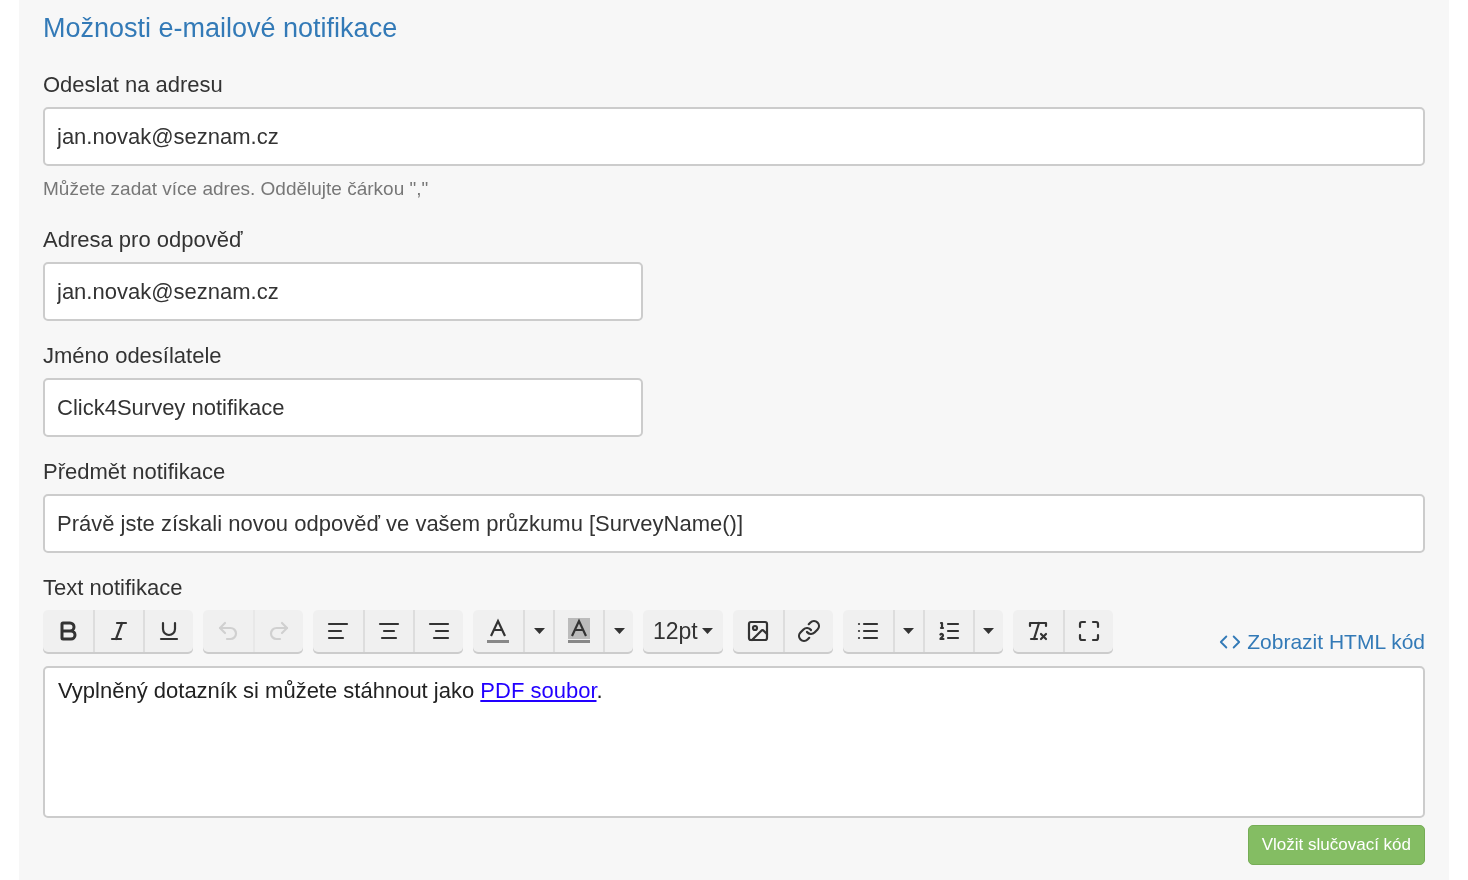 The height and width of the screenshot is (880, 1468). What do you see at coordinates (279, 631) in the screenshot?
I see `redo-icon` at bounding box center [279, 631].